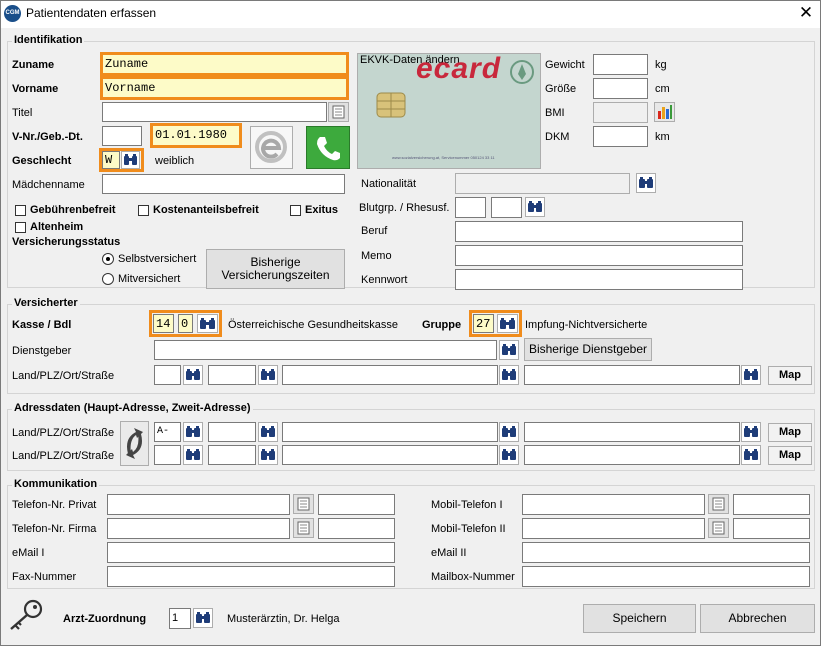 Image resolution: width=821 pixels, height=646 pixels. What do you see at coordinates (751, 432) in the screenshot?
I see `adr1-strasse-search-button` at bounding box center [751, 432].